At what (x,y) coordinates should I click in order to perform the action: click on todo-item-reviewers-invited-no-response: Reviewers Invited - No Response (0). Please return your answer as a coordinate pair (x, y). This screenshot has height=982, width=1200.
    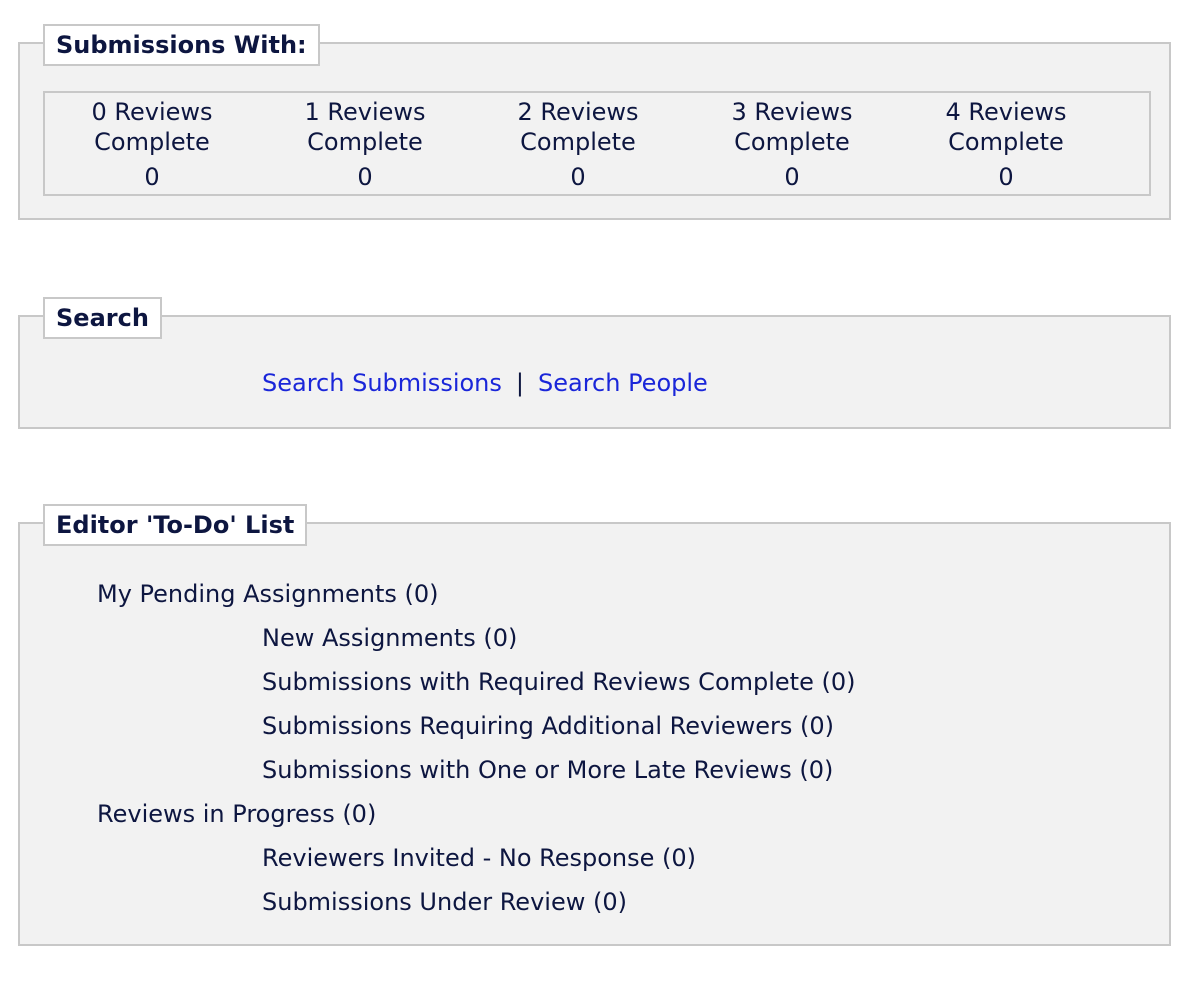
    Looking at the image, I should click on (479, 858).